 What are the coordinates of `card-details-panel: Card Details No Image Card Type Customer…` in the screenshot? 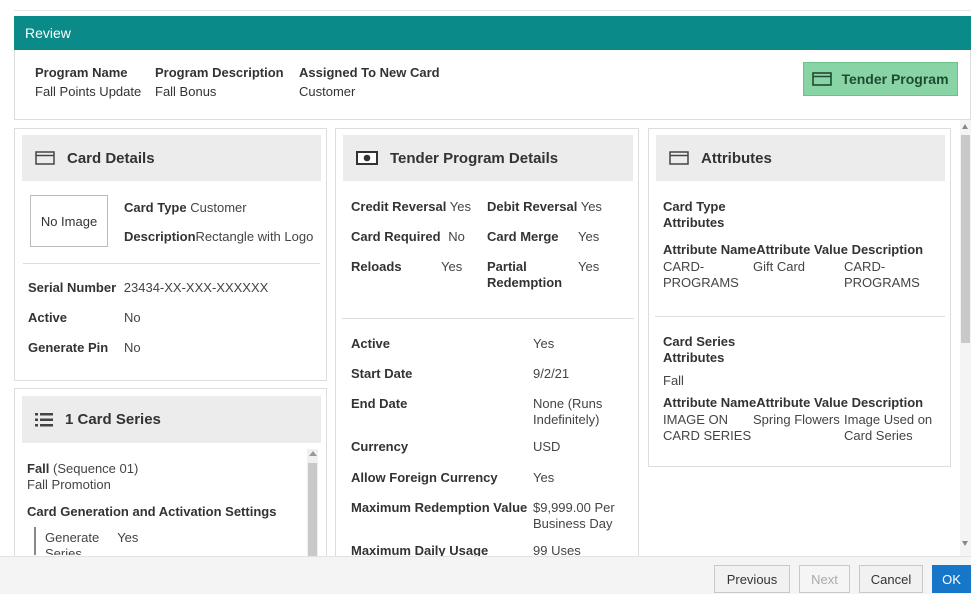 It's located at (170, 254).